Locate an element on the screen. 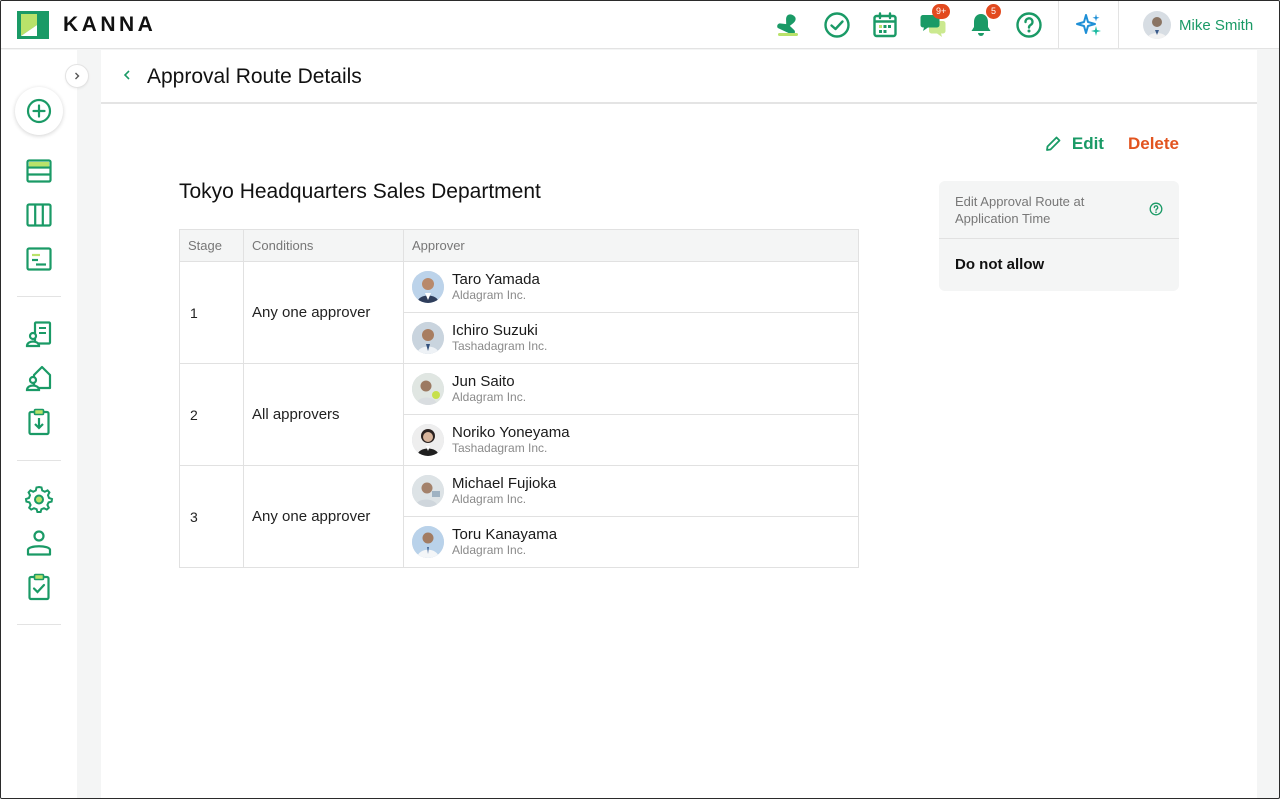 The image size is (1280, 799). check-circle-icon is located at coordinates (837, 25).